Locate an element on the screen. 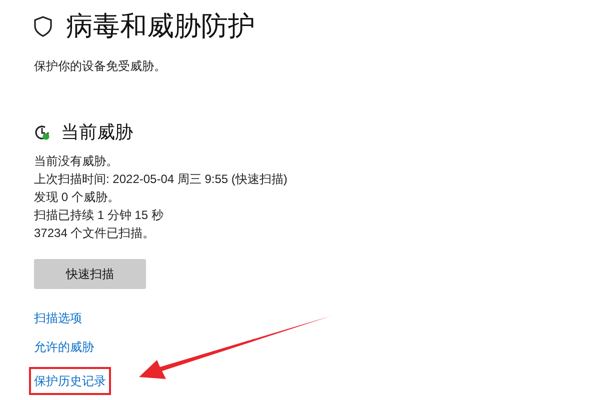  status-line: 当前没有威胁。 is located at coordinates (76, 161).